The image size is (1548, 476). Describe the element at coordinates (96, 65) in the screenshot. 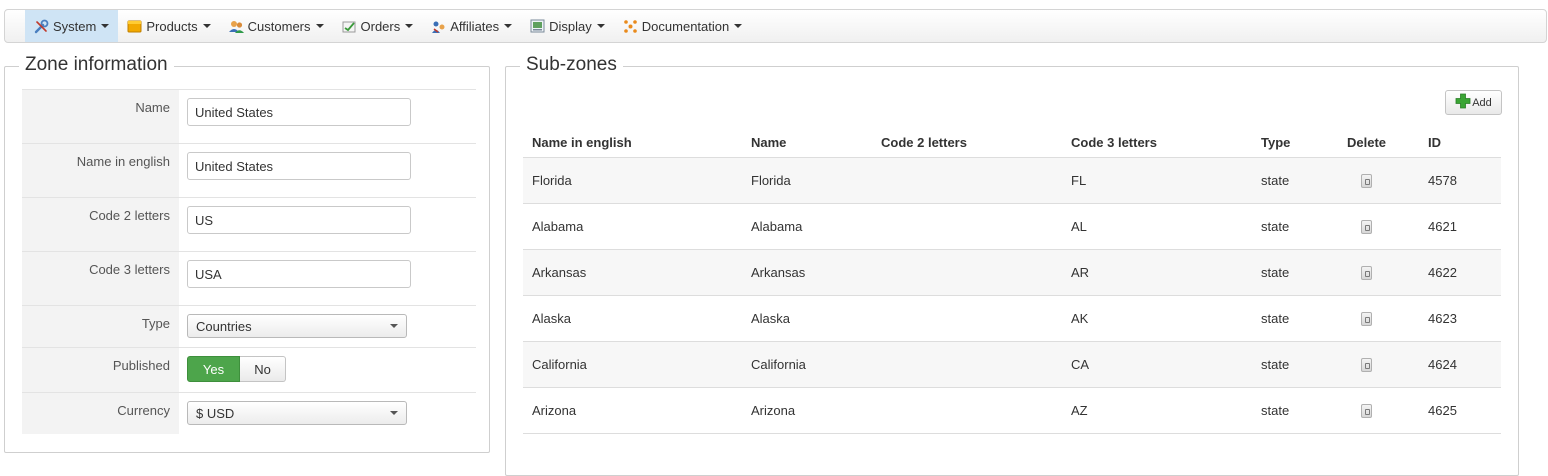

I see `zone-information-legend: Zone information` at that location.